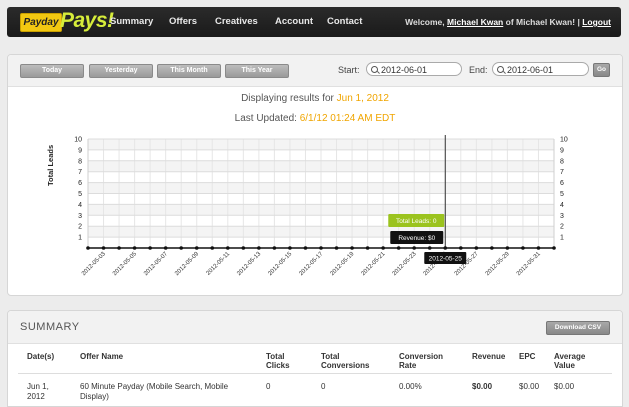 The width and height of the screenshot is (629, 407). Describe the element at coordinates (311, 264) in the screenshot. I see `x-tick-label: 2012-05-17` at that location.